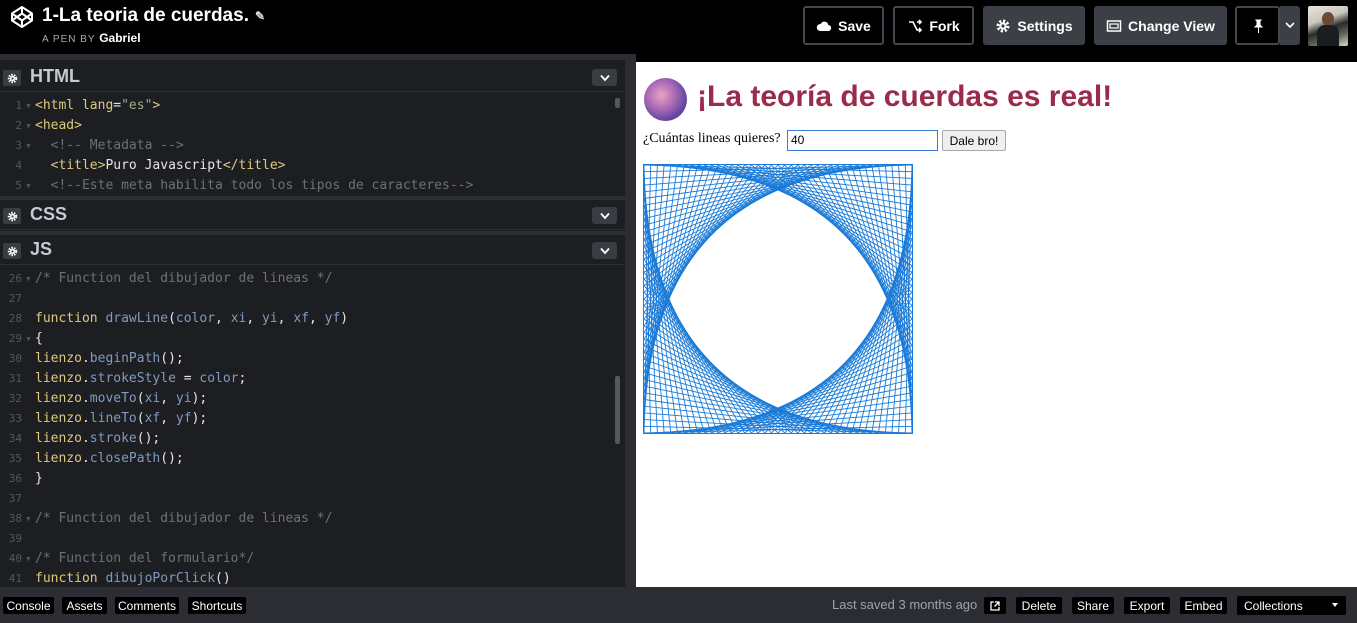  What do you see at coordinates (12, 251) in the screenshot?
I see `js-settings-button` at bounding box center [12, 251].